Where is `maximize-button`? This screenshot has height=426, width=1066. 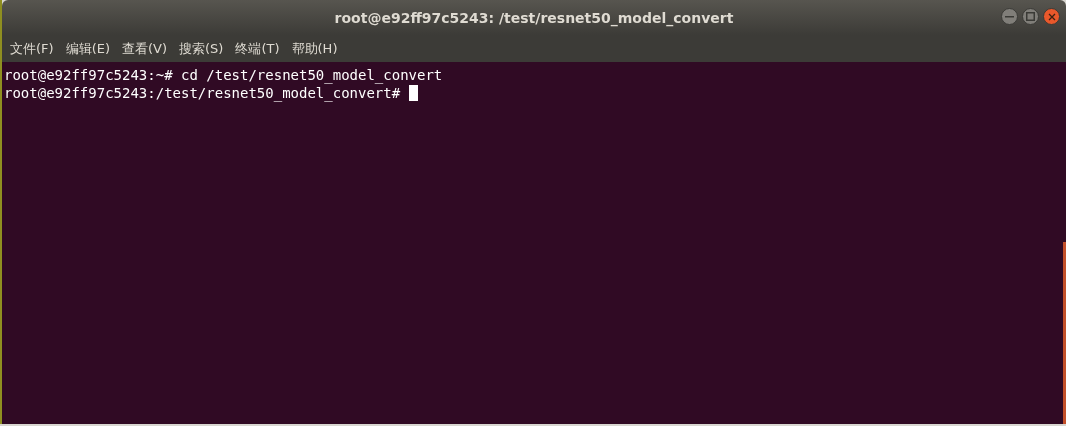
maximize-button is located at coordinates (1030, 16).